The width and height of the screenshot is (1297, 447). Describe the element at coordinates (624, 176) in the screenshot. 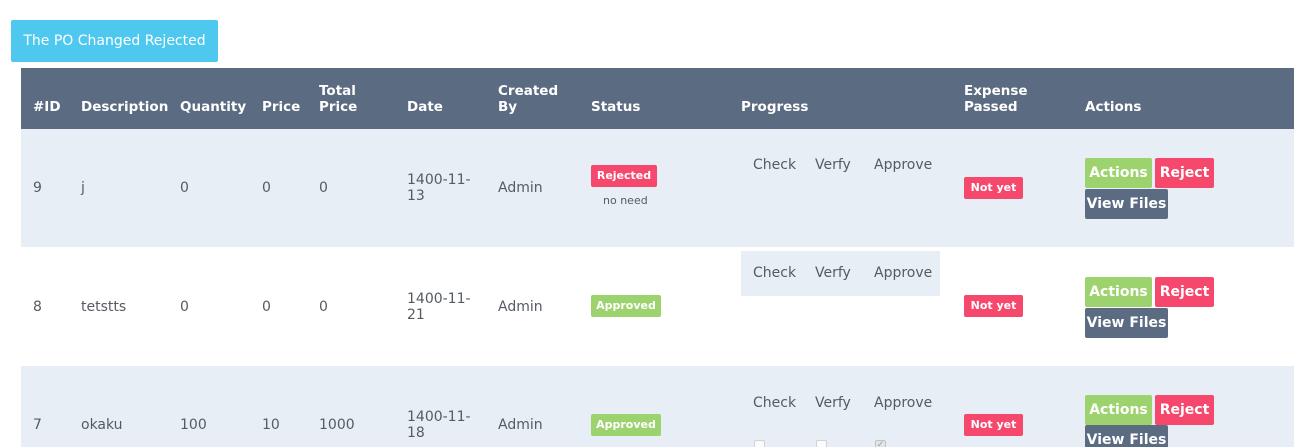

I see `status-badge: Rejected` at that location.